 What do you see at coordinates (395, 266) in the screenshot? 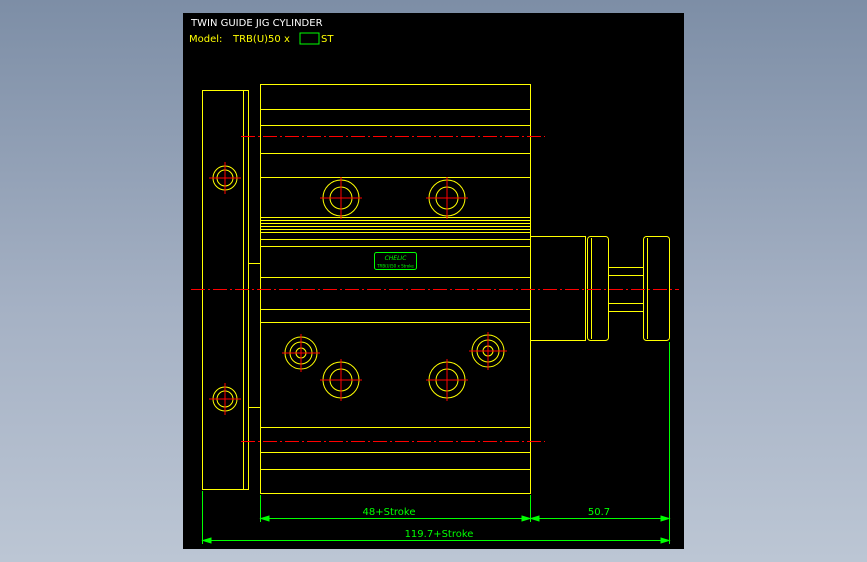
I see `logo-model-text: TRB(U)50 x Stroke` at bounding box center [395, 266].